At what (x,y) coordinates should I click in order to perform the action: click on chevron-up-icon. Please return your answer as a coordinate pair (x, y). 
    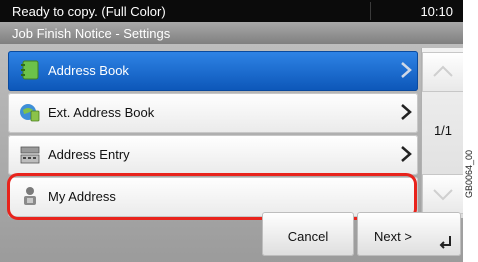
    Looking at the image, I should click on (443, 71).